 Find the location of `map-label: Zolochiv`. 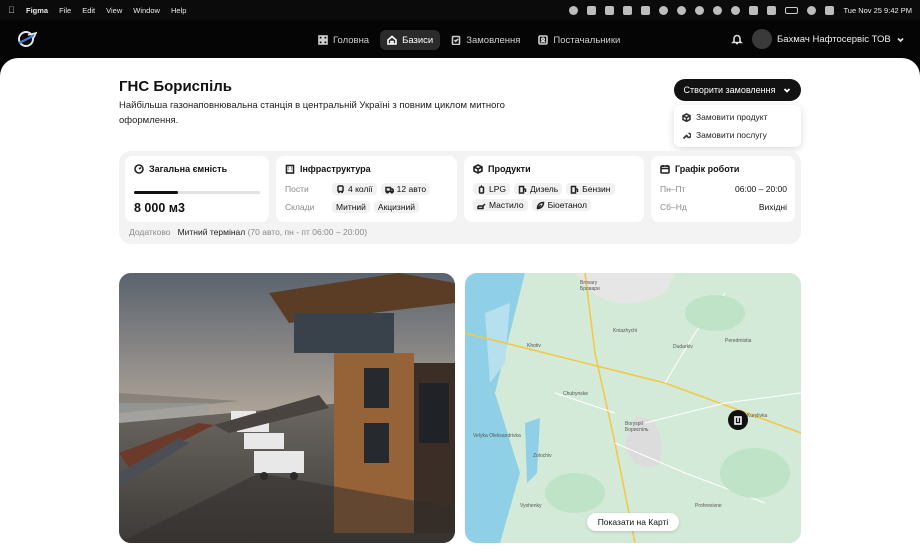

map-label: Zolochiv is located at coordinates (542, 456).